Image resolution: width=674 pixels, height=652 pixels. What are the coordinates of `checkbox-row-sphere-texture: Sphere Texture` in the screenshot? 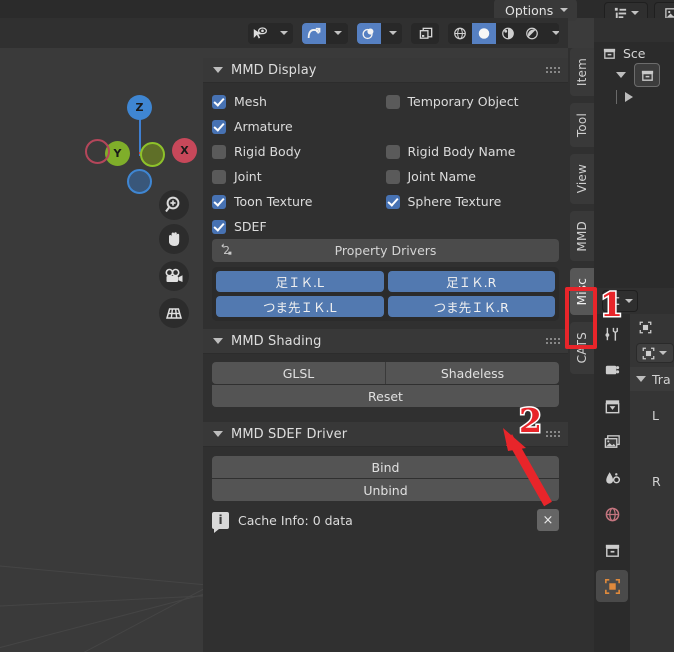 It's located at (472, 201).